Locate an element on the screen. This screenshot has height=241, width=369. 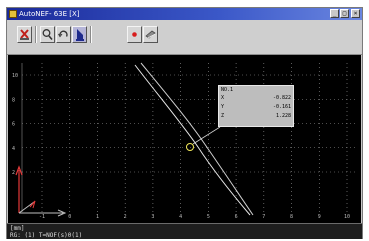
y-ticks: 10 8 6 4 2 is located at coordinates (15, 124).